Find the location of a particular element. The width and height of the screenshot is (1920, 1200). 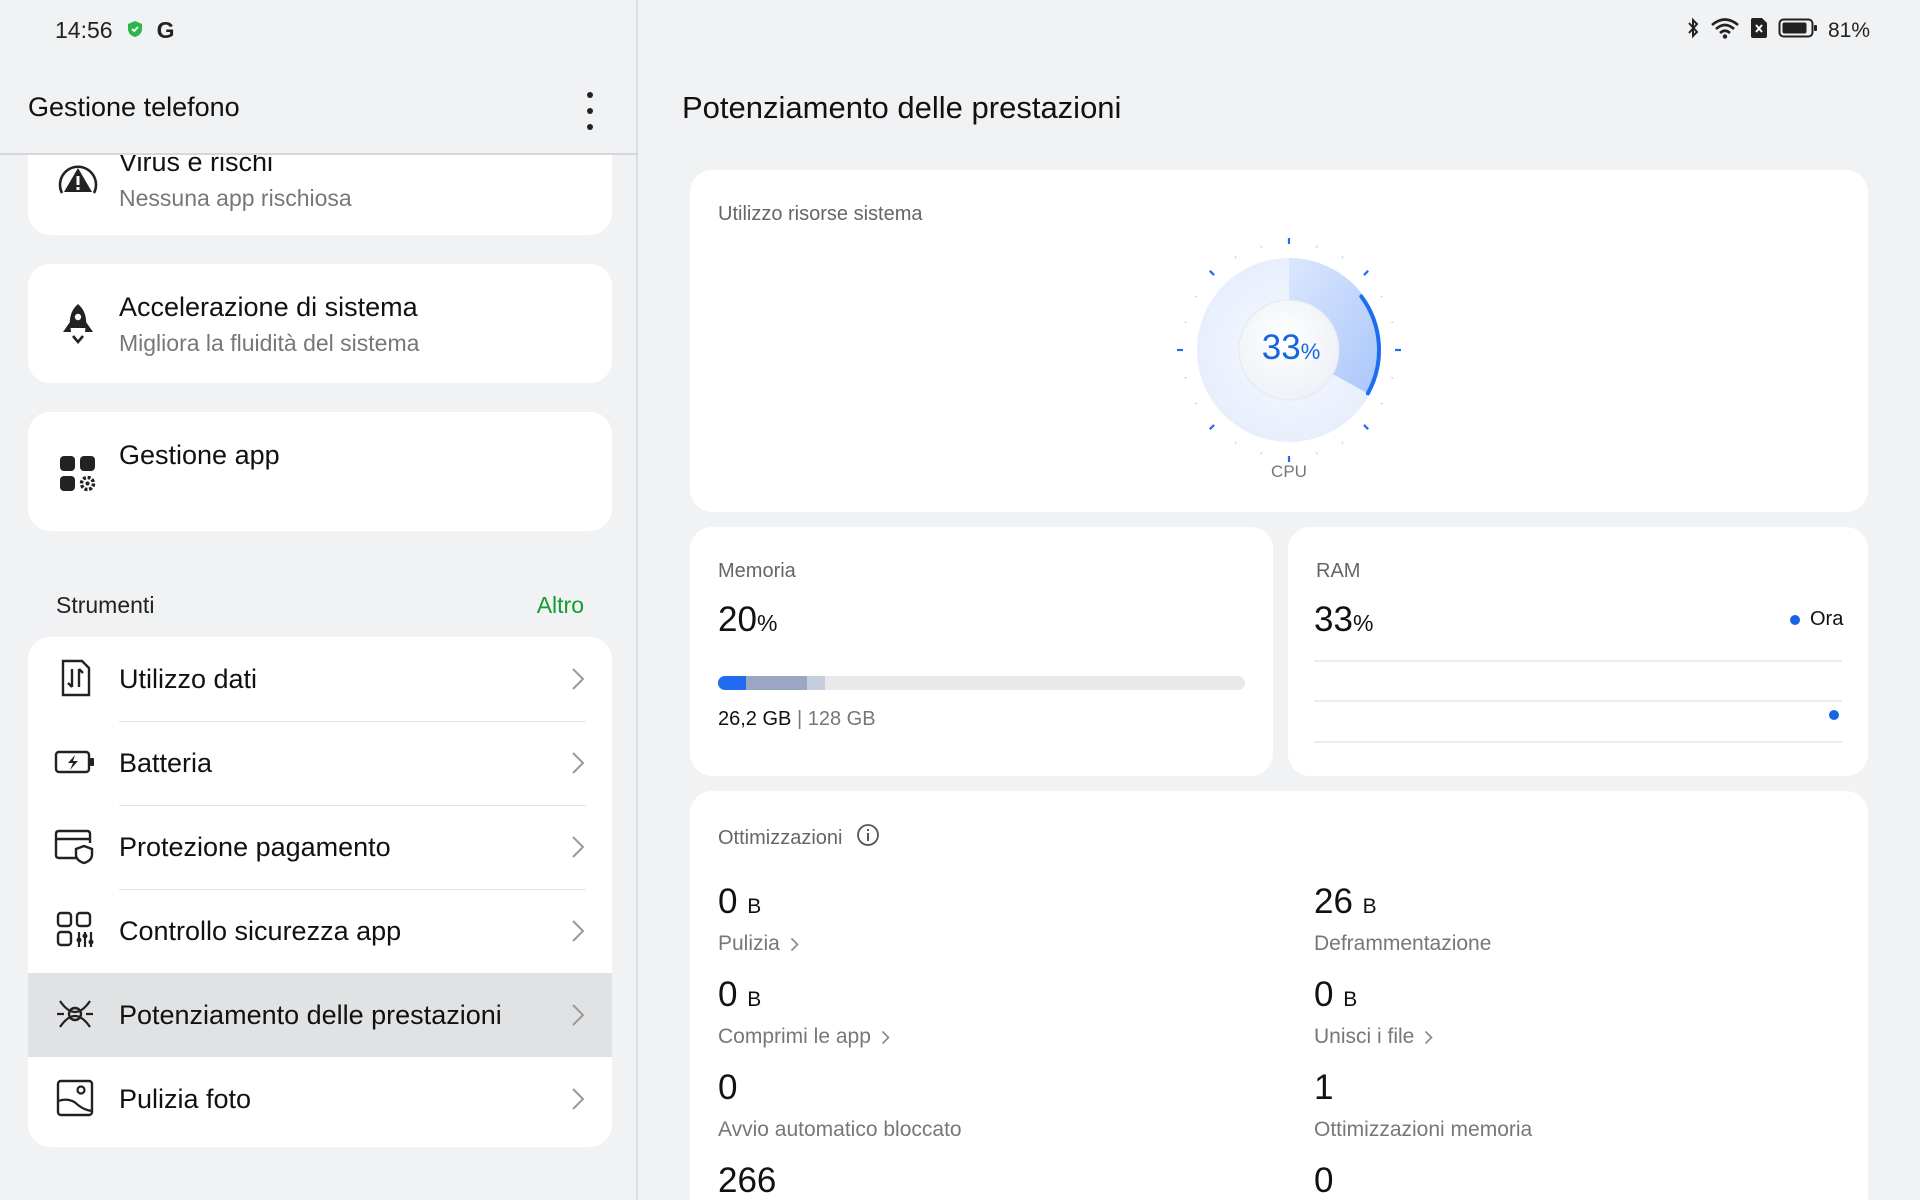

tool-item-app-security: Controllo sicurezza app is located at coordinates (320, 931).